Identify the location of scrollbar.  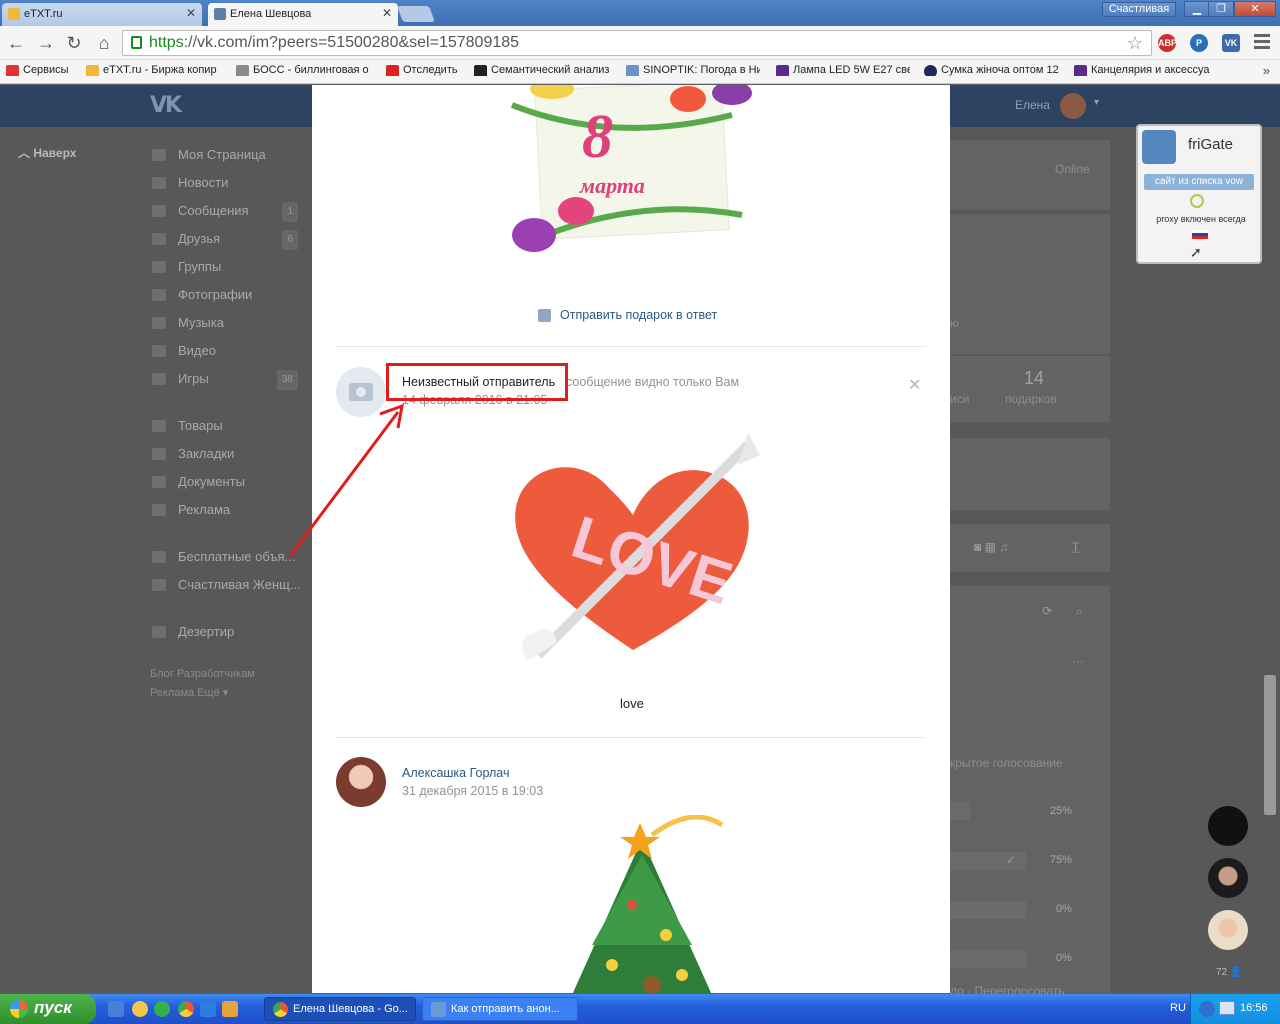
(1270, 745).